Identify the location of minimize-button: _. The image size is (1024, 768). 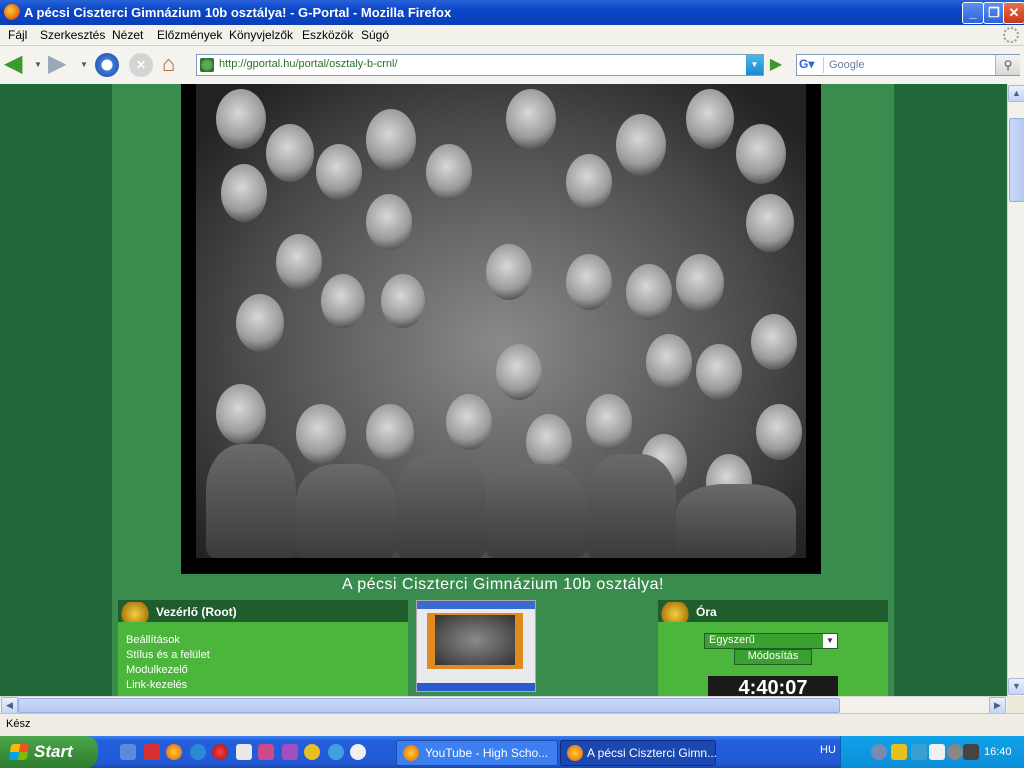
(973, 13).